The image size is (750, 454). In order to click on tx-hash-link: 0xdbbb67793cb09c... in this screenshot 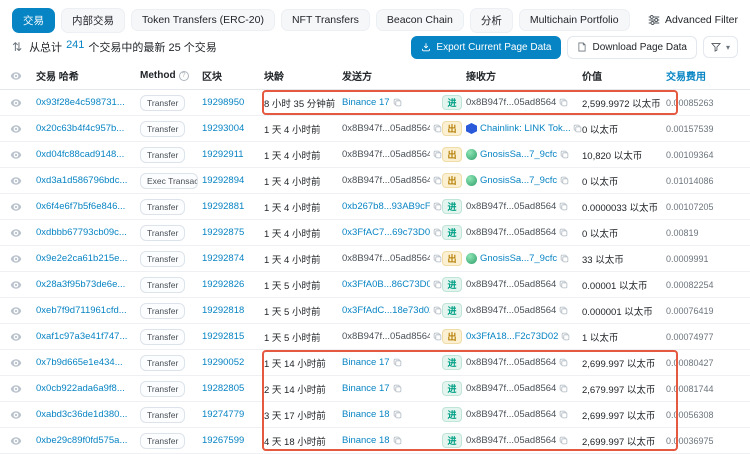, I will do `click(81, 232)`.